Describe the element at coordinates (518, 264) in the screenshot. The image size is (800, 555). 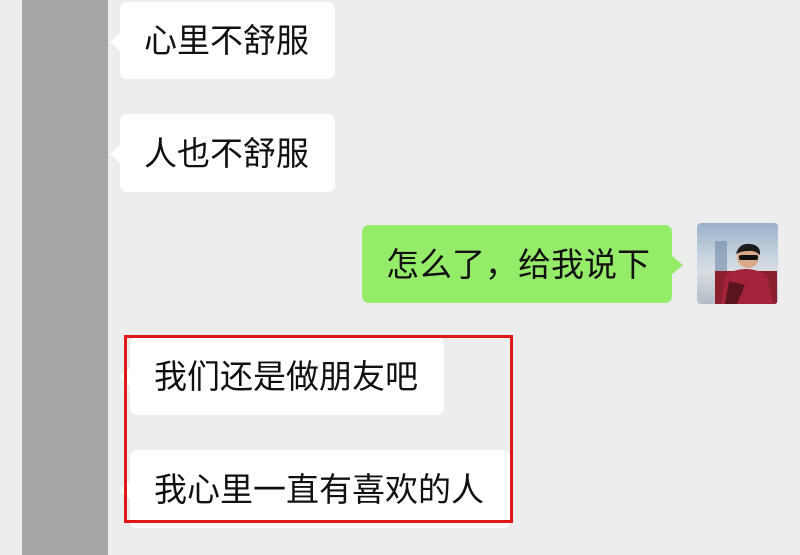
I see `message-text: 怎么了，给我说下` at that location.